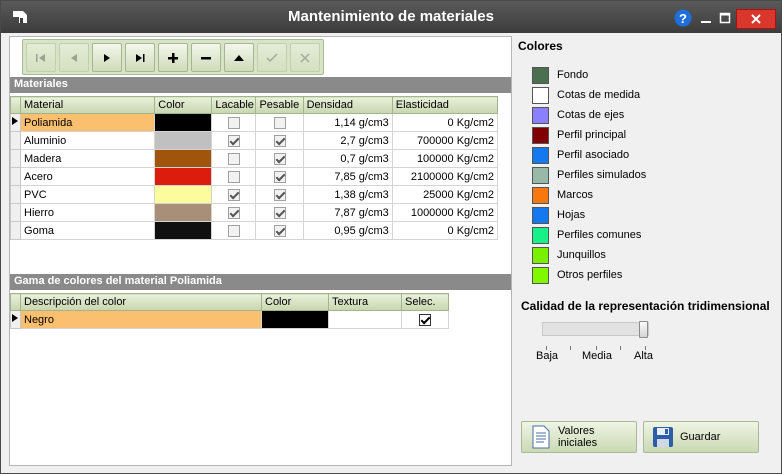 The height and width of the screenshot is (474, 782). I want to click on density-cell: 0,95 g/cm3, so click(347, 230).